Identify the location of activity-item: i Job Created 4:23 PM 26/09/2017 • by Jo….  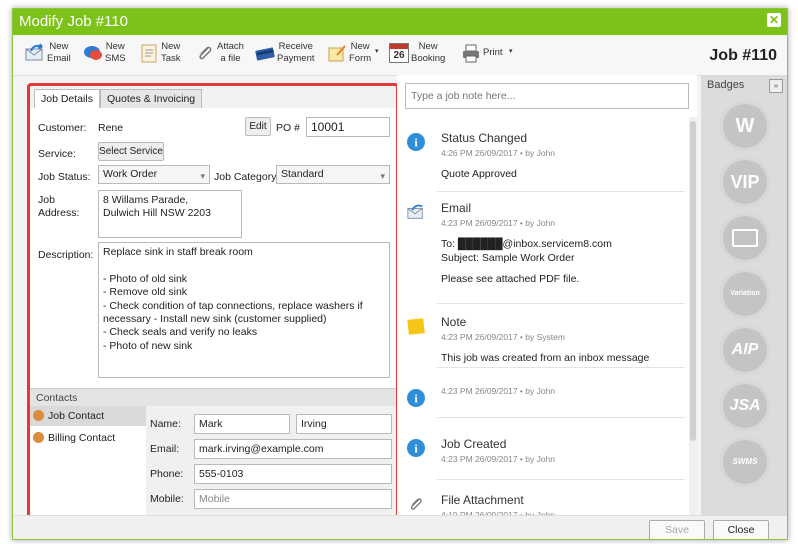
(542, 453).